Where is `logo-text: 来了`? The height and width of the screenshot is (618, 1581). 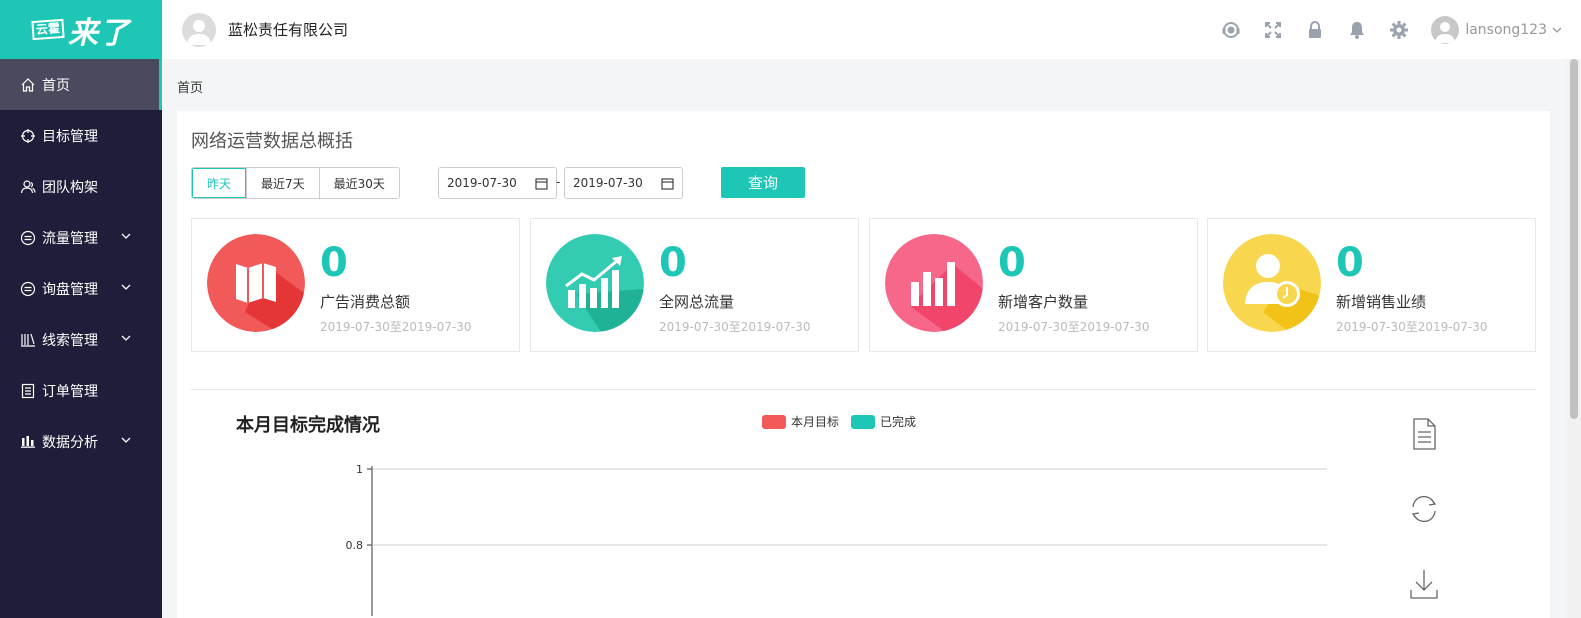 logo-text: 来了 is located at coordinates (99, 33).